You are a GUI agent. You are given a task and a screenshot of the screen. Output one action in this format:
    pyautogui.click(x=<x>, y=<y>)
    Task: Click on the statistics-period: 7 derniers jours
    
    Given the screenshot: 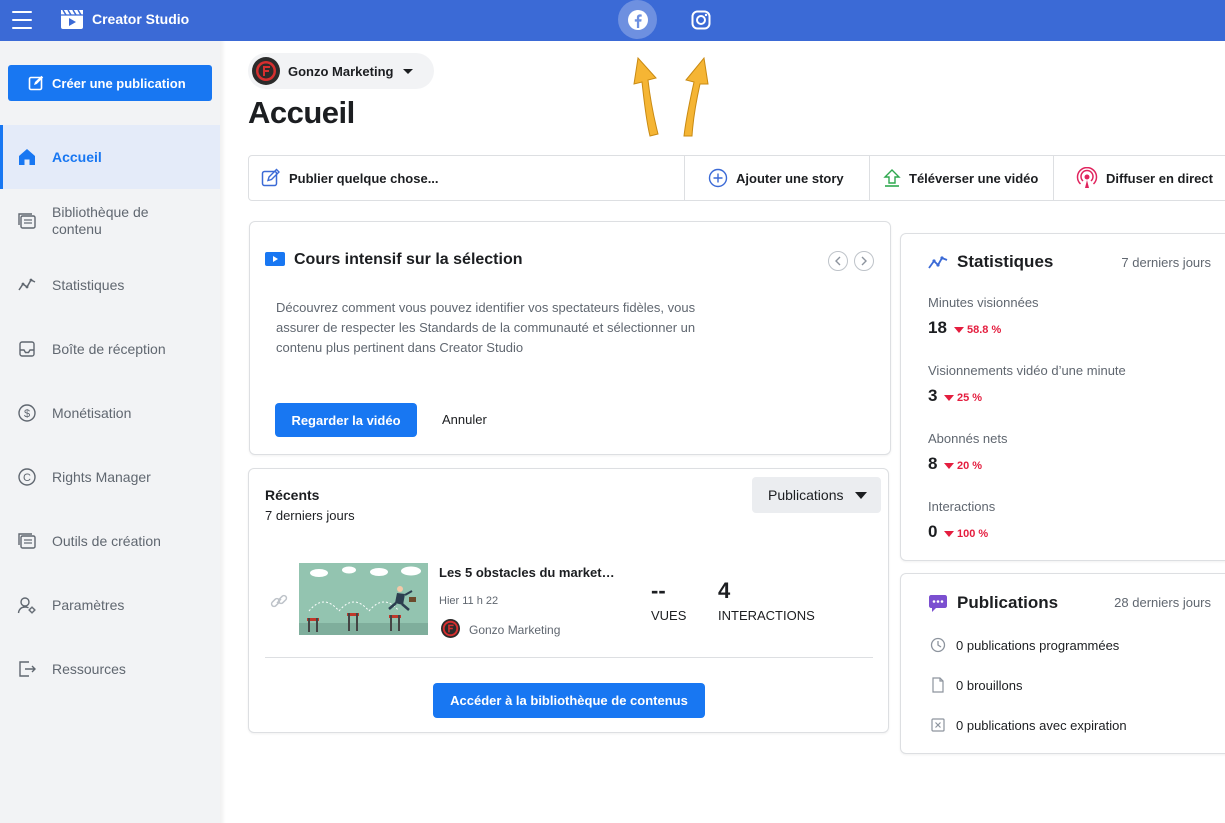 What is the action you would take?
    pyautogui.click(x=1166, y=262)
    